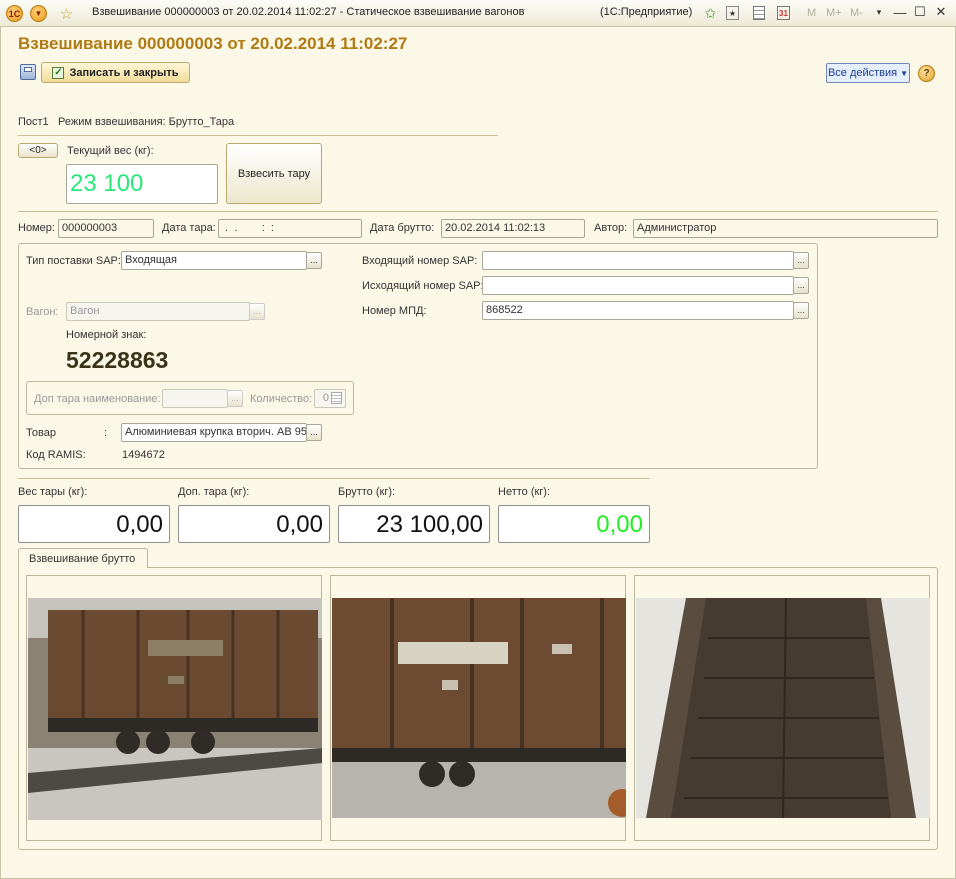 This screenshot has width=956, height=879. What do you see at coordinates (38, 150) in the screenshot?
I see `zero-button: <0>` at bounding box center [38, 150].